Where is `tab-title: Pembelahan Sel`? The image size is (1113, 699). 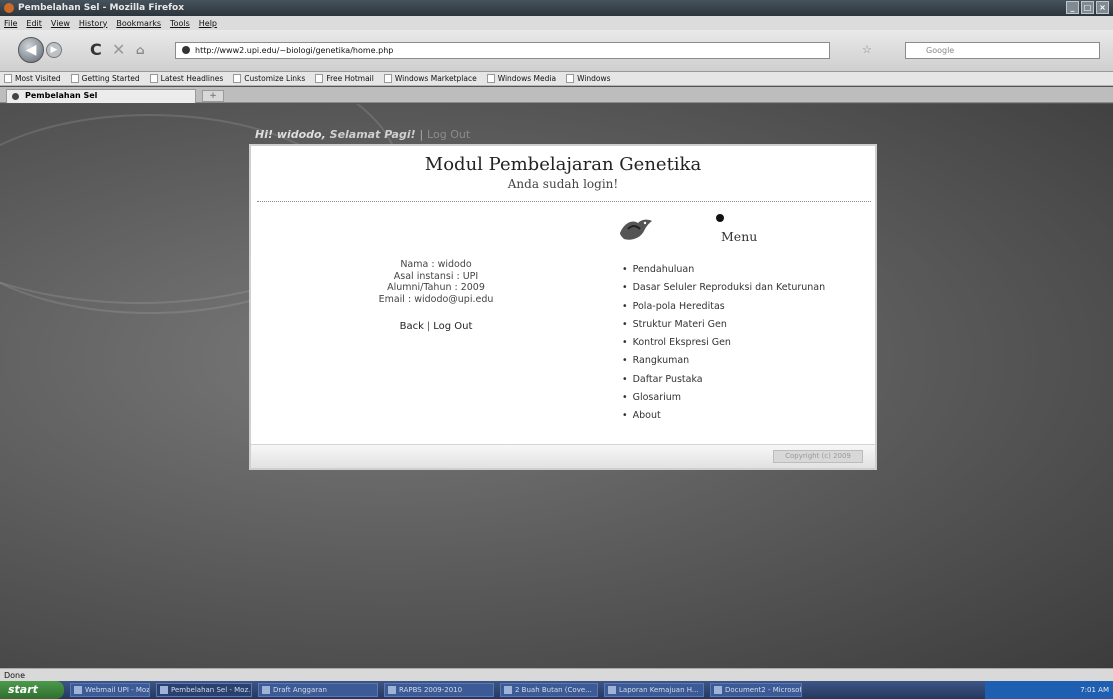 tab-title: Pembelahan Sel is located at coordinates (61, 95).